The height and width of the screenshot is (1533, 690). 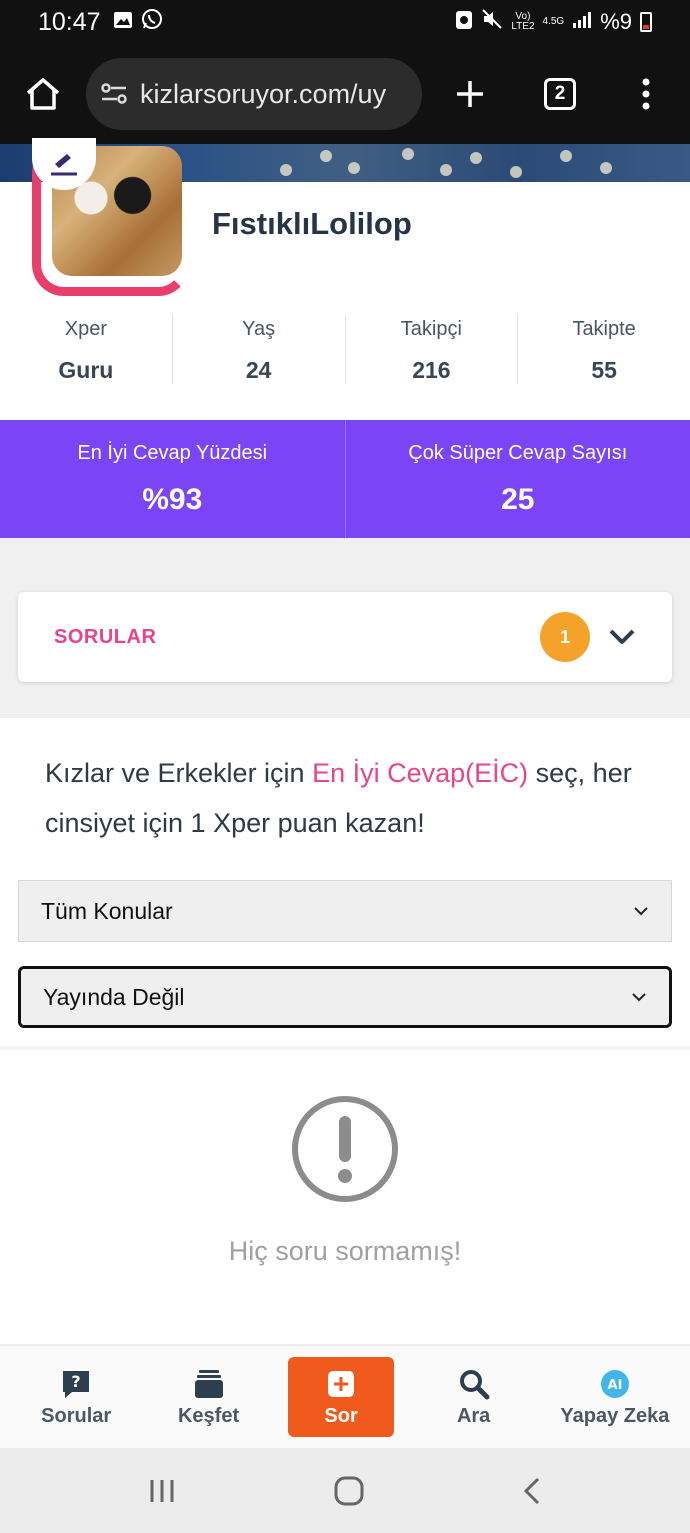 I want to click on search-icon, so click(x=474, y=1384).